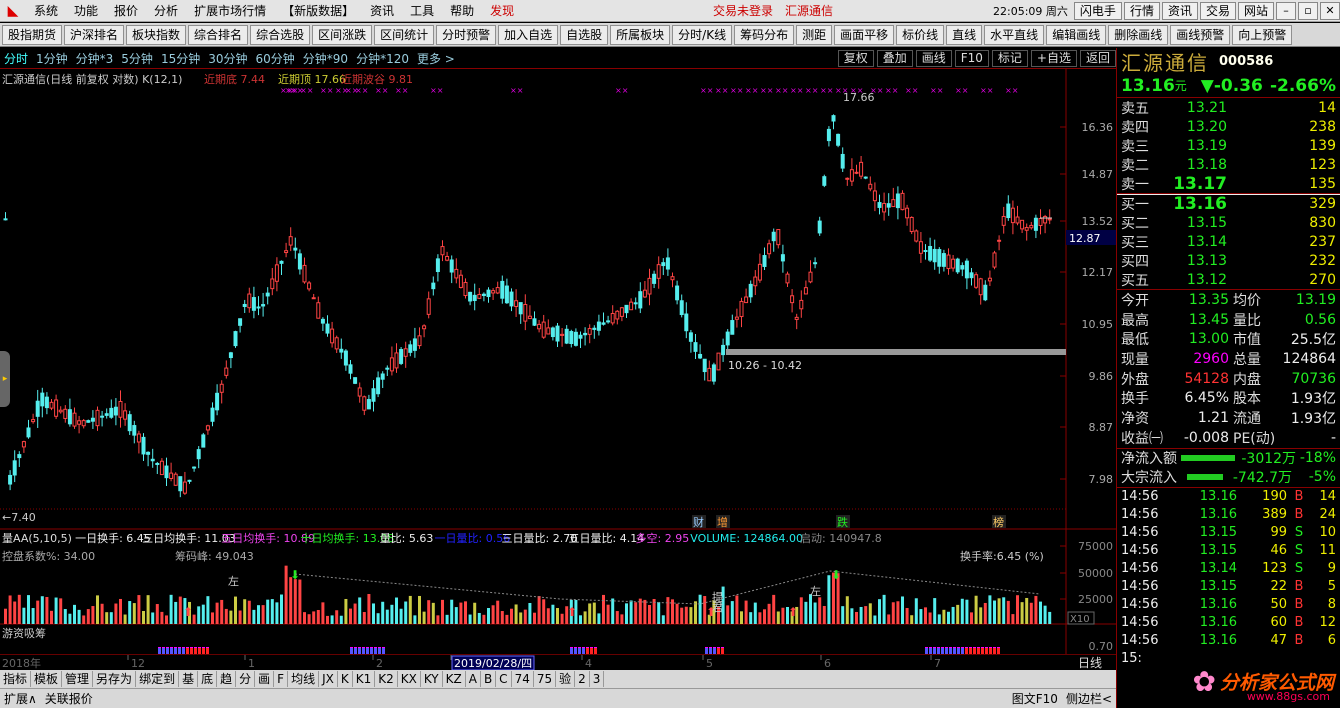  What do you see at coordinates (896, 352) in the screenshot?
I see `range-bar` at bounding box center [896, 352].